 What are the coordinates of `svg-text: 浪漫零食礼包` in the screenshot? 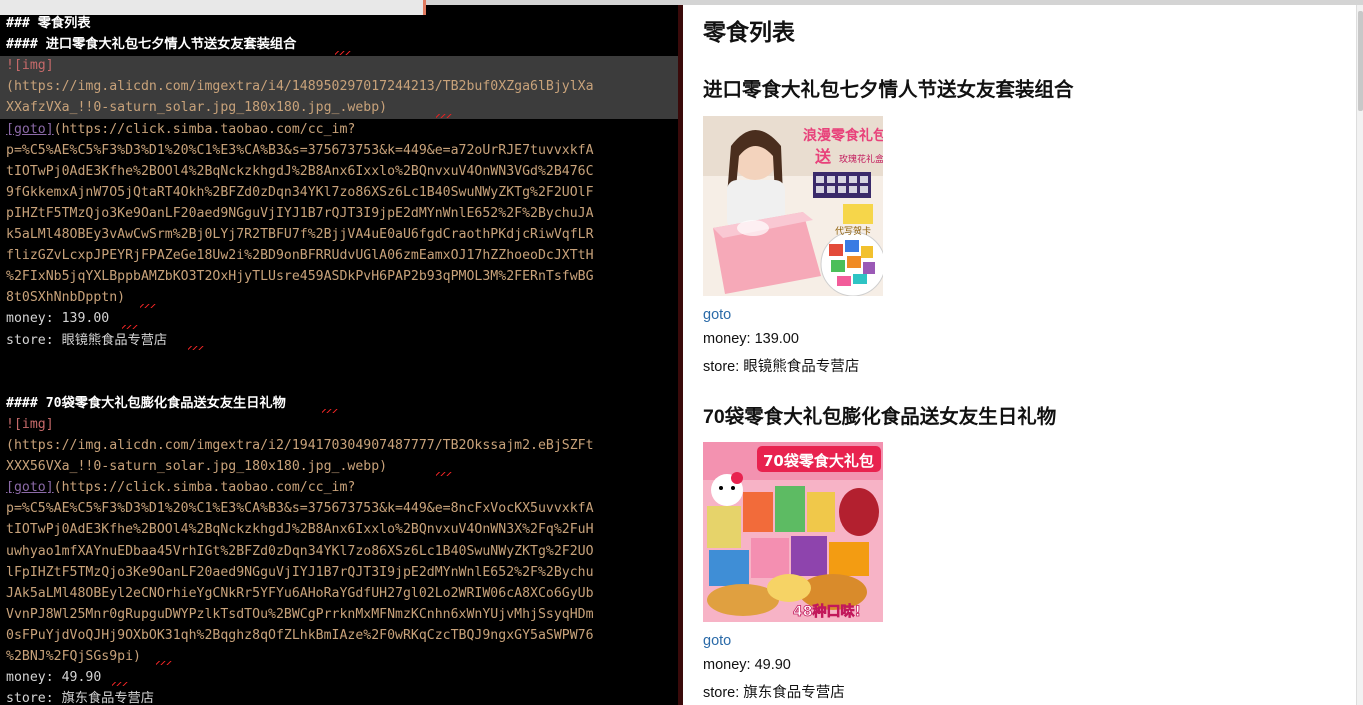 It's located at (843, 135).